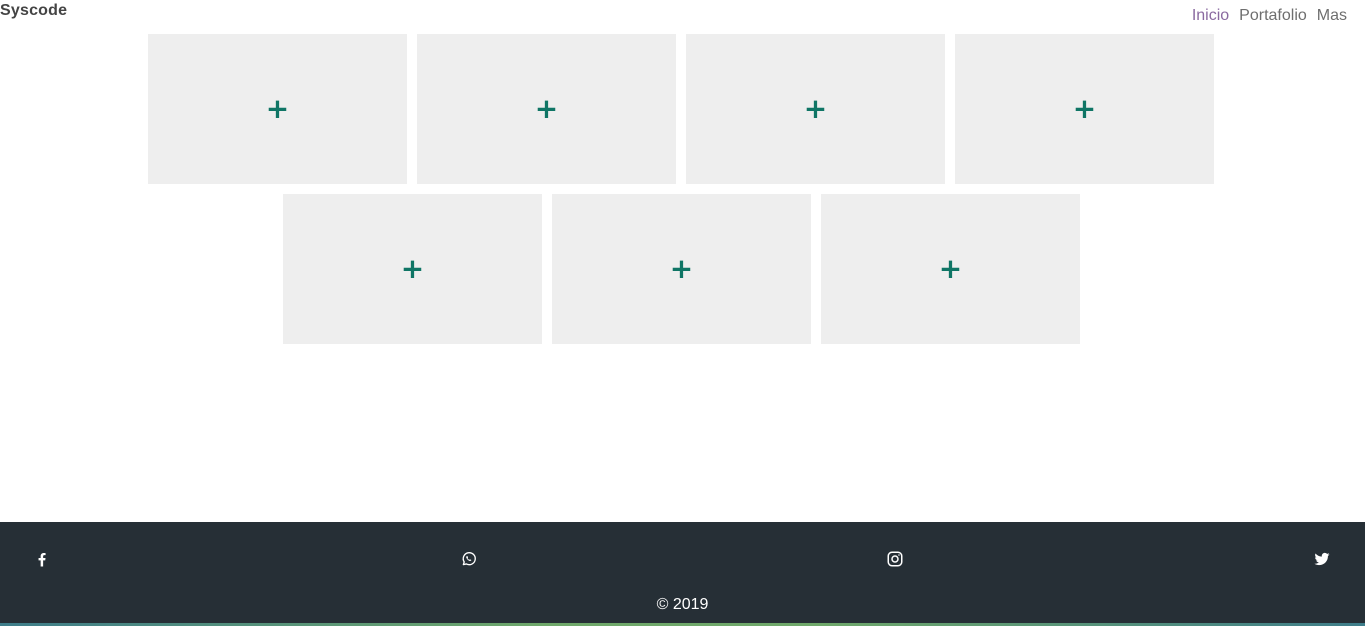 The image size is (1365, 626). Describe the element at coordinates (895, 559) in the screenshot. I see `instagram-icon` at that location.